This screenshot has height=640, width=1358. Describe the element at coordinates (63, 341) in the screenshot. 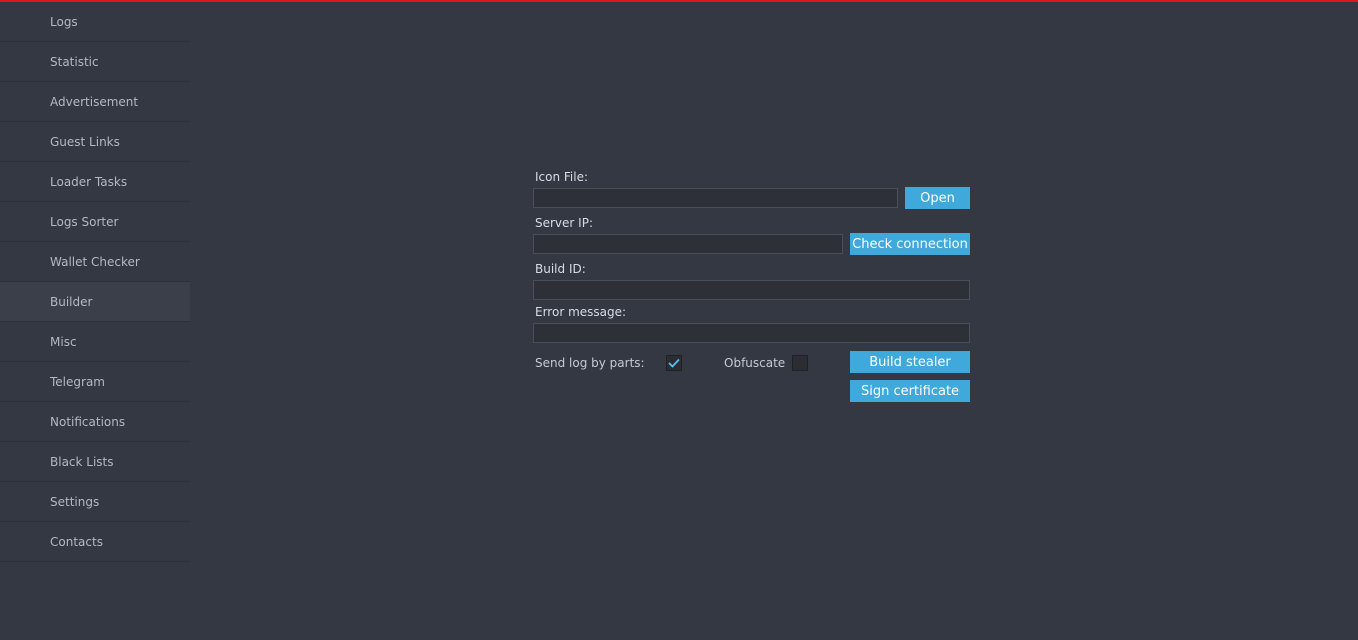

I see `sidebar-item-label: Misc` at that location.